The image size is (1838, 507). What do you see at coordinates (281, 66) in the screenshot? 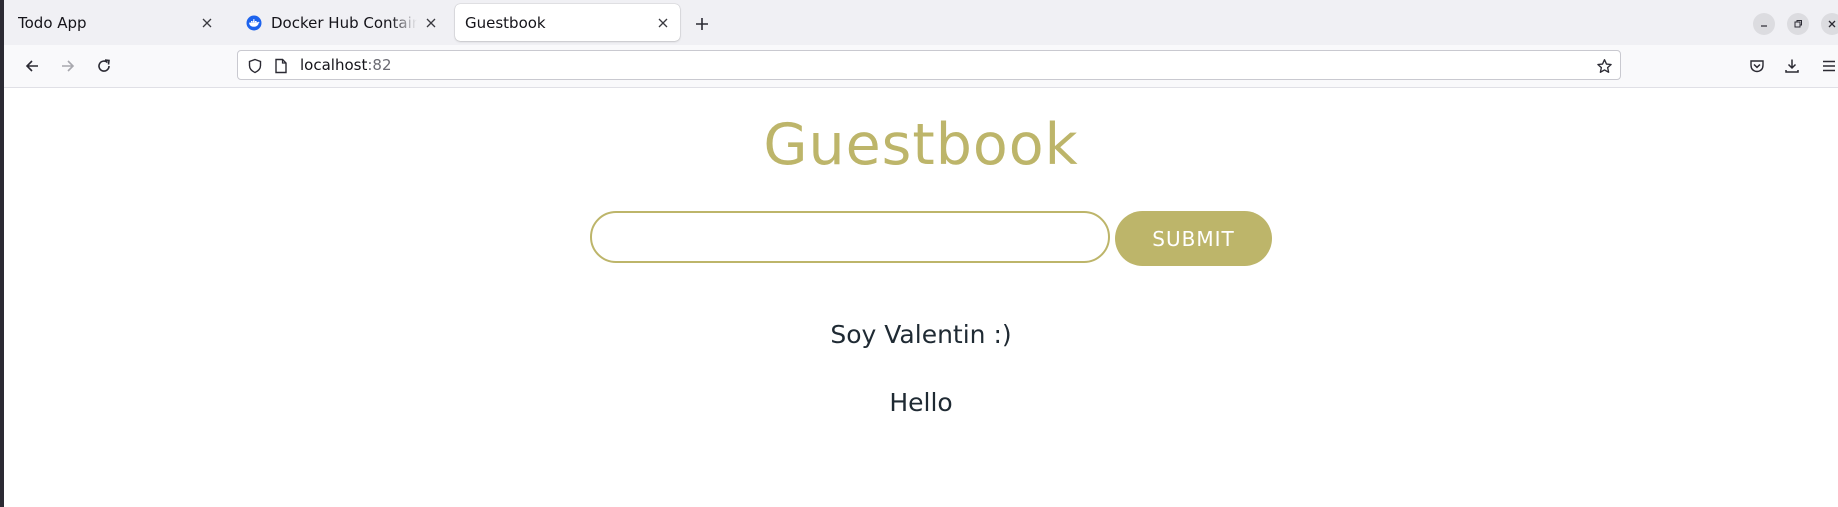
I see `page-icon` at bounding box center [281, 66].